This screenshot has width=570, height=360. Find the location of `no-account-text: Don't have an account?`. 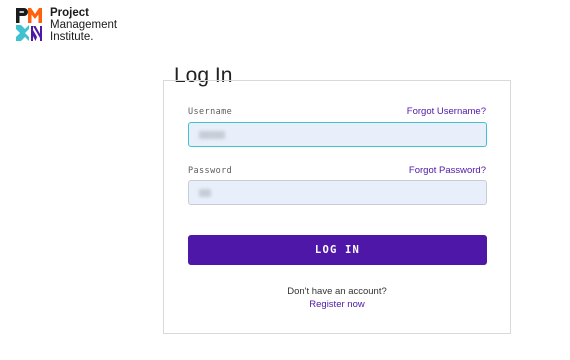

no-account-text: Don't have an account? is located at coordinates (337, 291).